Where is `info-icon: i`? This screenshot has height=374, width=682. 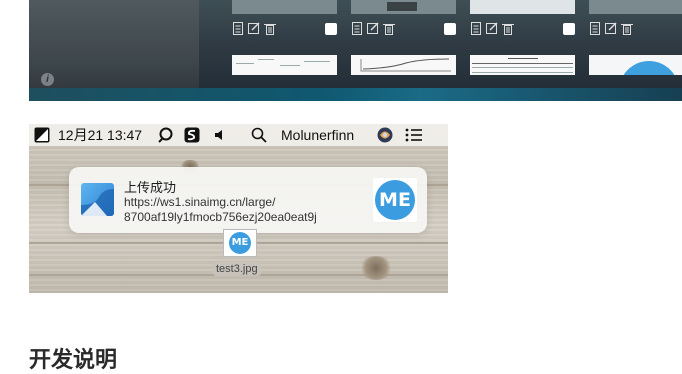
info-icon: i is located at coordinates (47, 79).